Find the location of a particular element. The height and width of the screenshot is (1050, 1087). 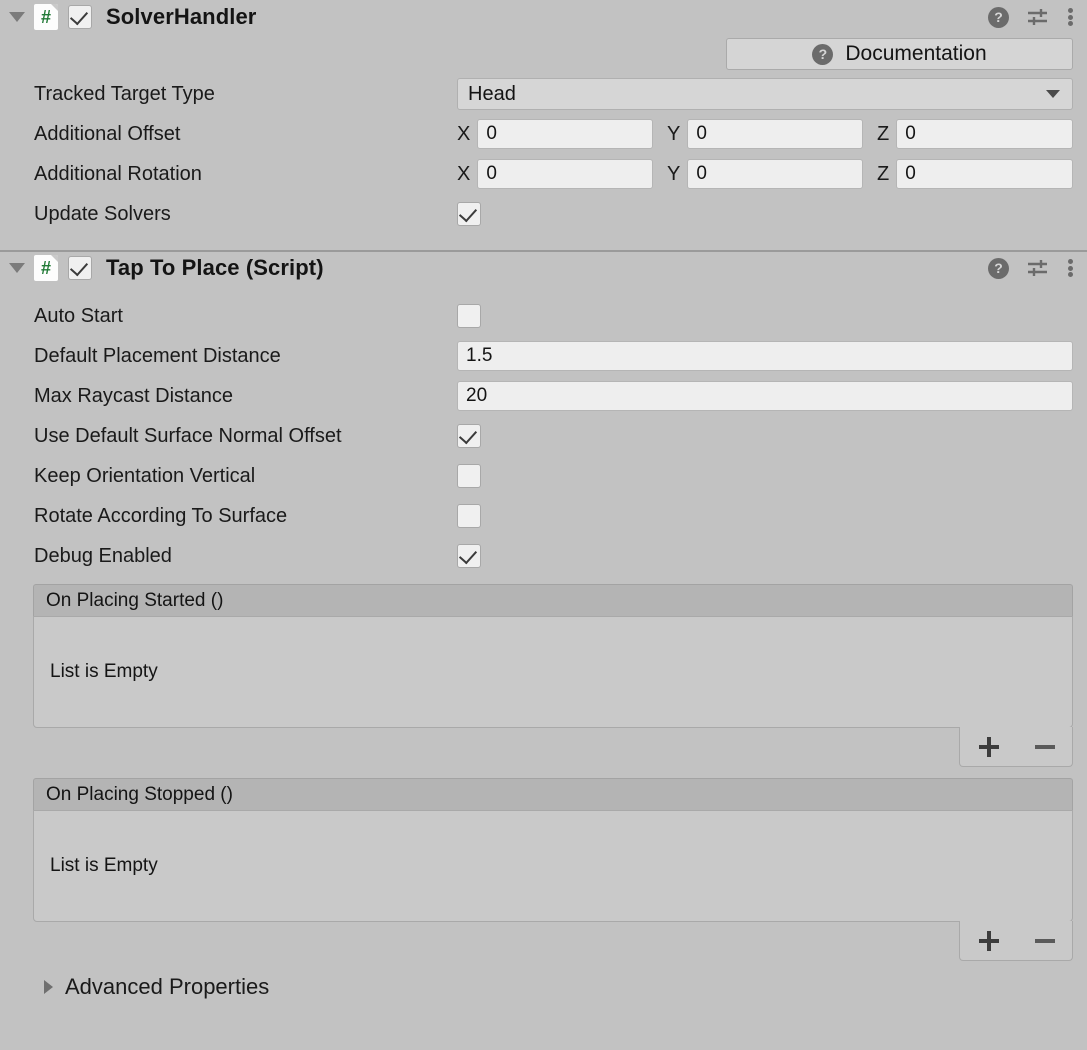

advanced-properties-label: Advanced Properties is located at coordinates (167, 986).